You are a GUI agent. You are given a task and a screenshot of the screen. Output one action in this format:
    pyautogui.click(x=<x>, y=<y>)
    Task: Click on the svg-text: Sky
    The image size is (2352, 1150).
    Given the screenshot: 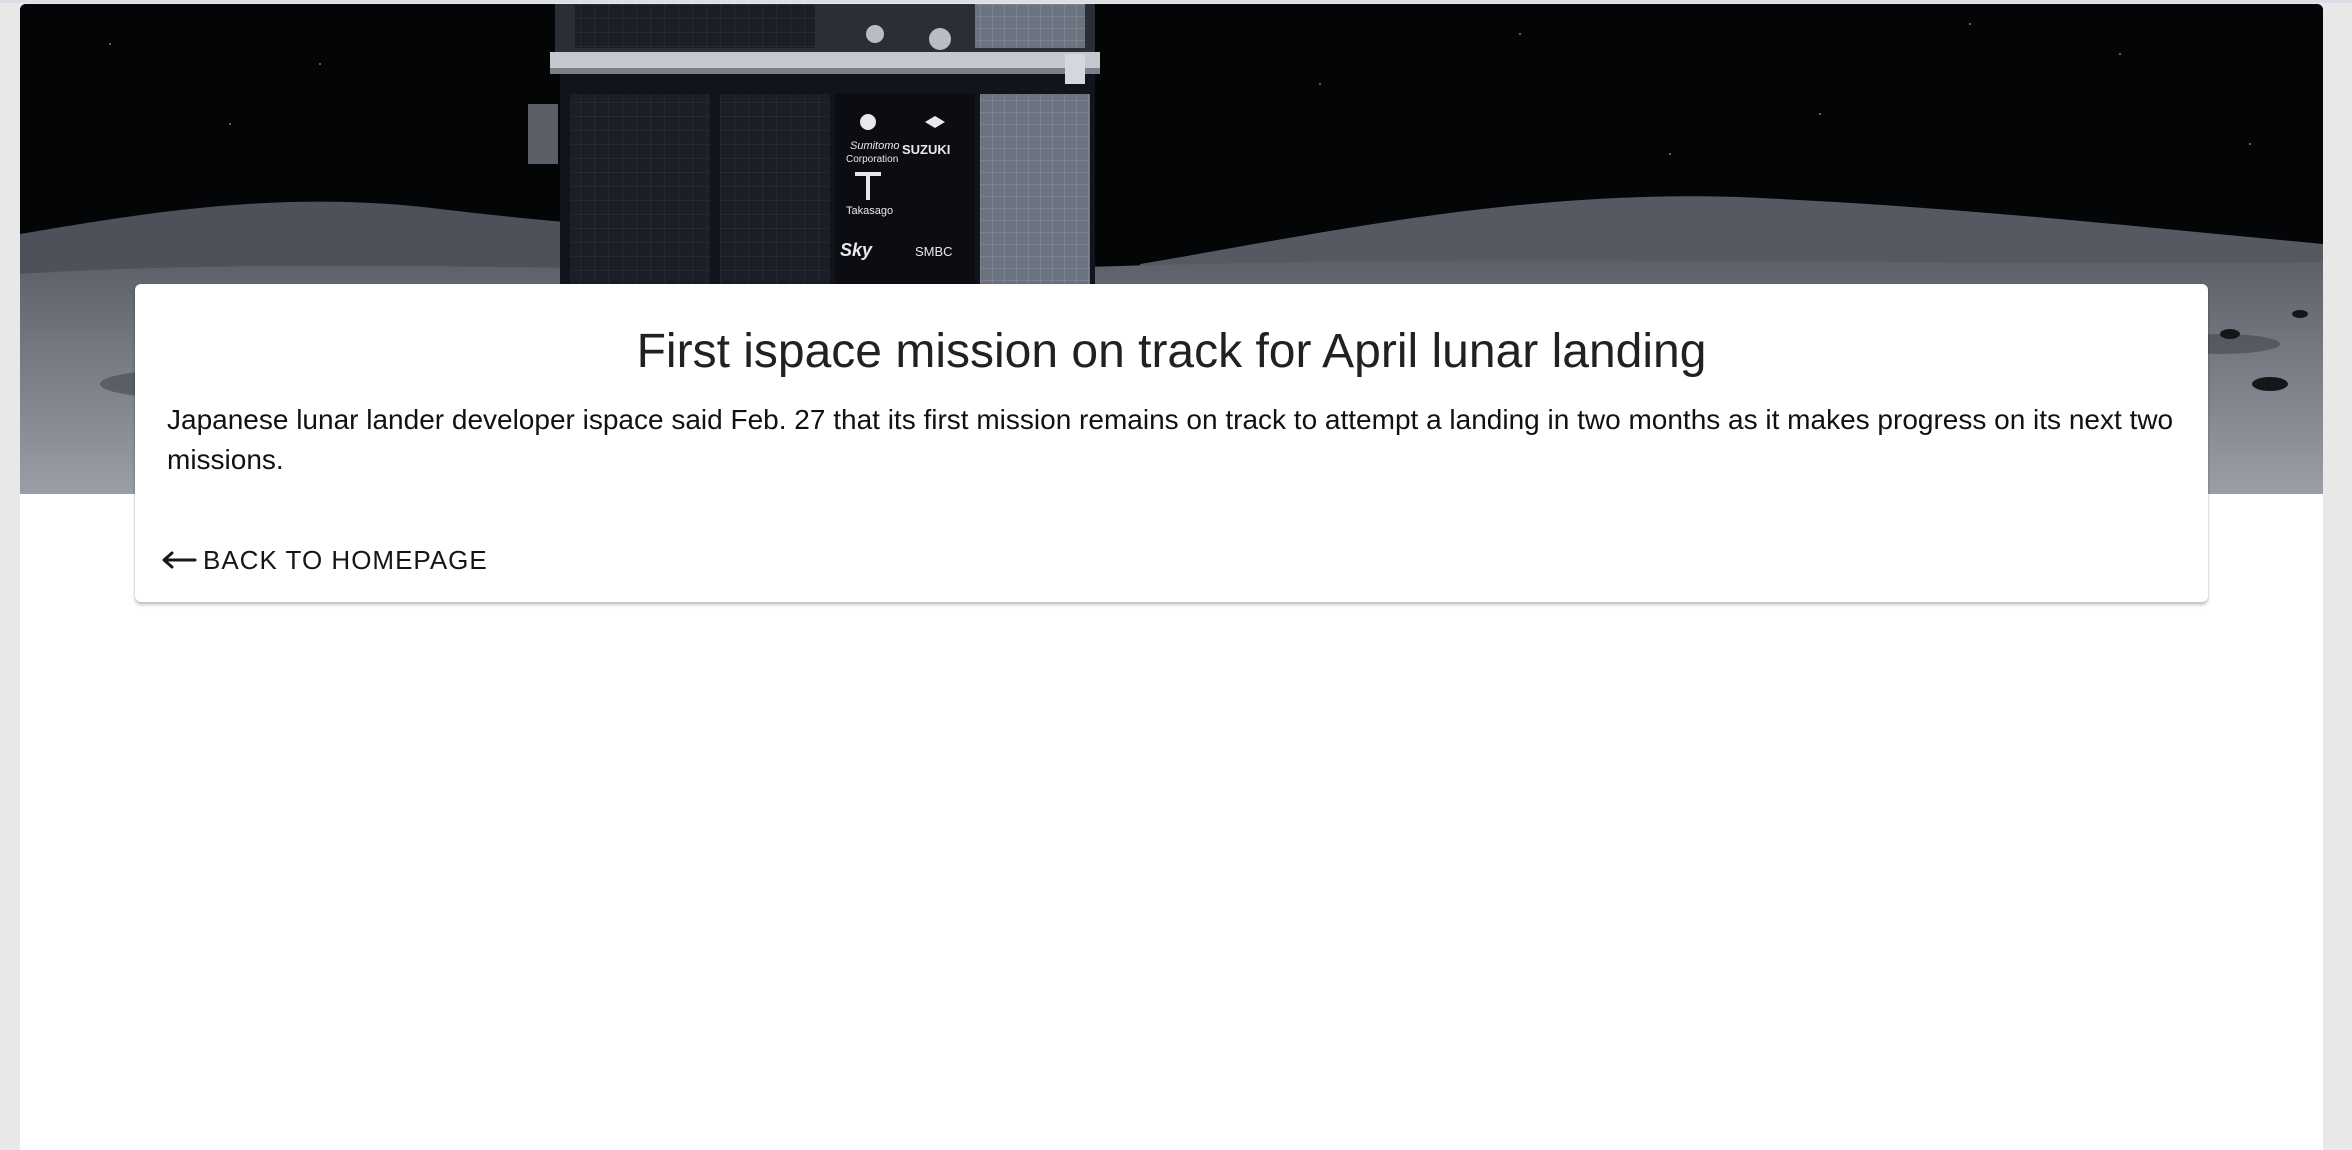 What is the action you would take?
    pyautogui.click(x=856, y=250)
    